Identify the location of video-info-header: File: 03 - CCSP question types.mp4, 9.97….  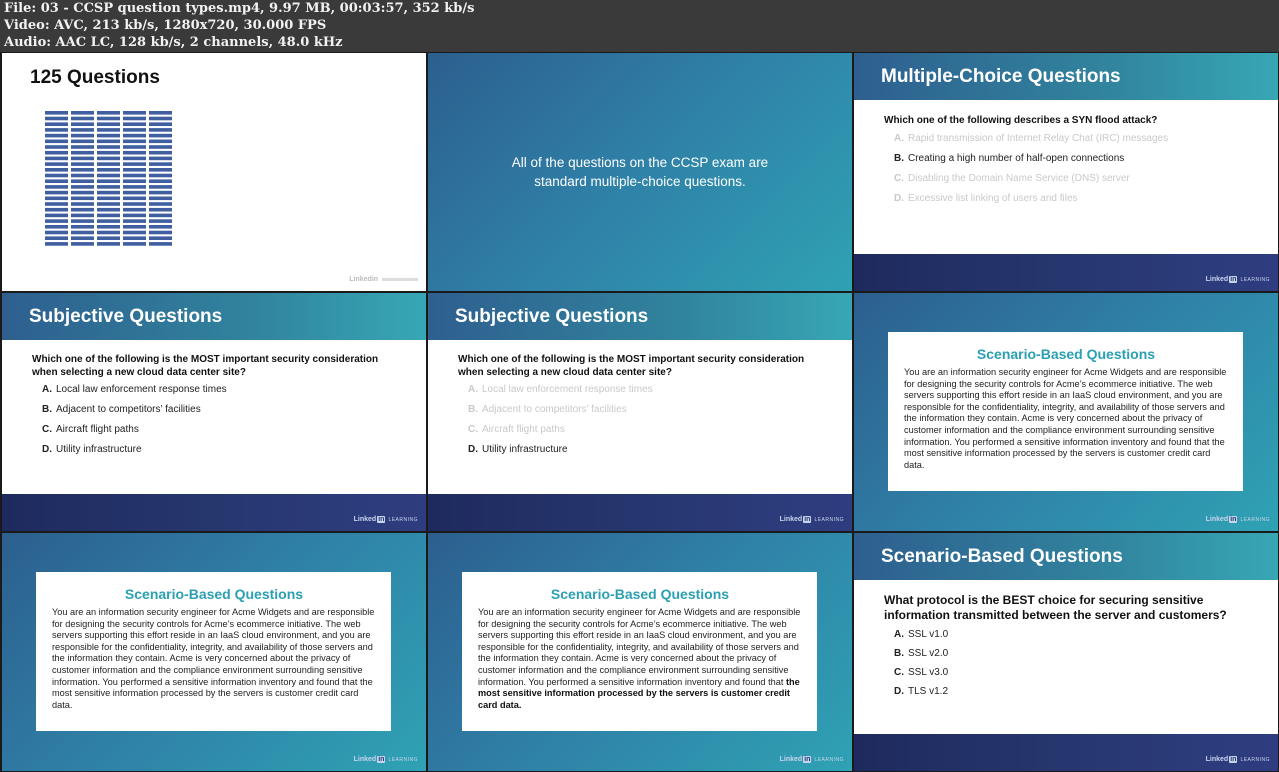
(639, 26).